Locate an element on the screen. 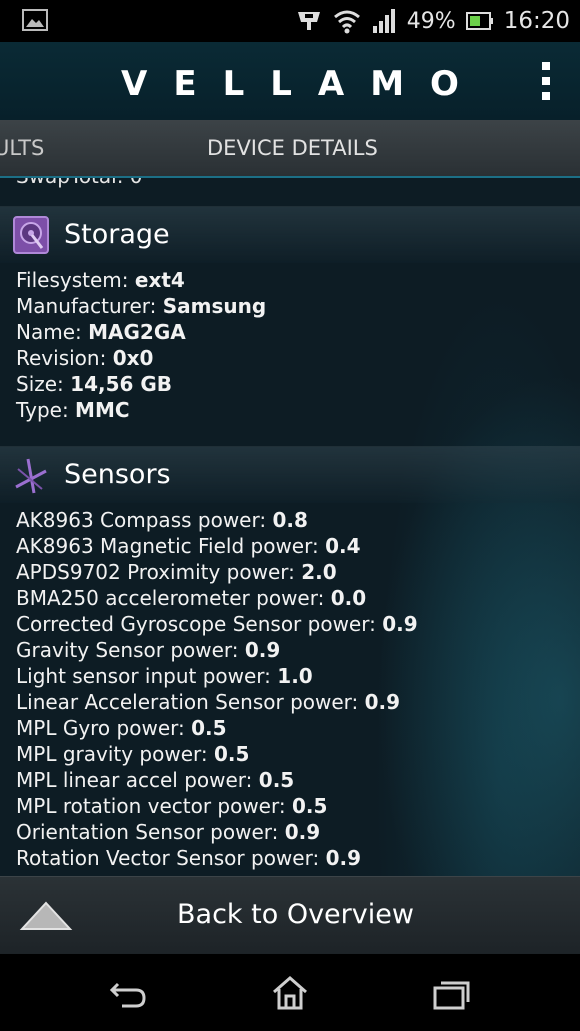 The width and height of the screenshot is (580, 1031). back-to-overview-label: Back to Overview is located at coordinates (295, 914).